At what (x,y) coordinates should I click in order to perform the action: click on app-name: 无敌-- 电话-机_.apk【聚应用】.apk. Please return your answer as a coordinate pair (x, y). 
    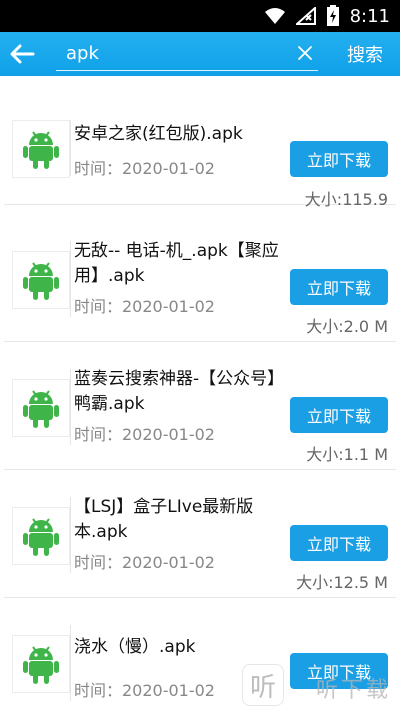
    Looking at the image, I should click on (176, 263).